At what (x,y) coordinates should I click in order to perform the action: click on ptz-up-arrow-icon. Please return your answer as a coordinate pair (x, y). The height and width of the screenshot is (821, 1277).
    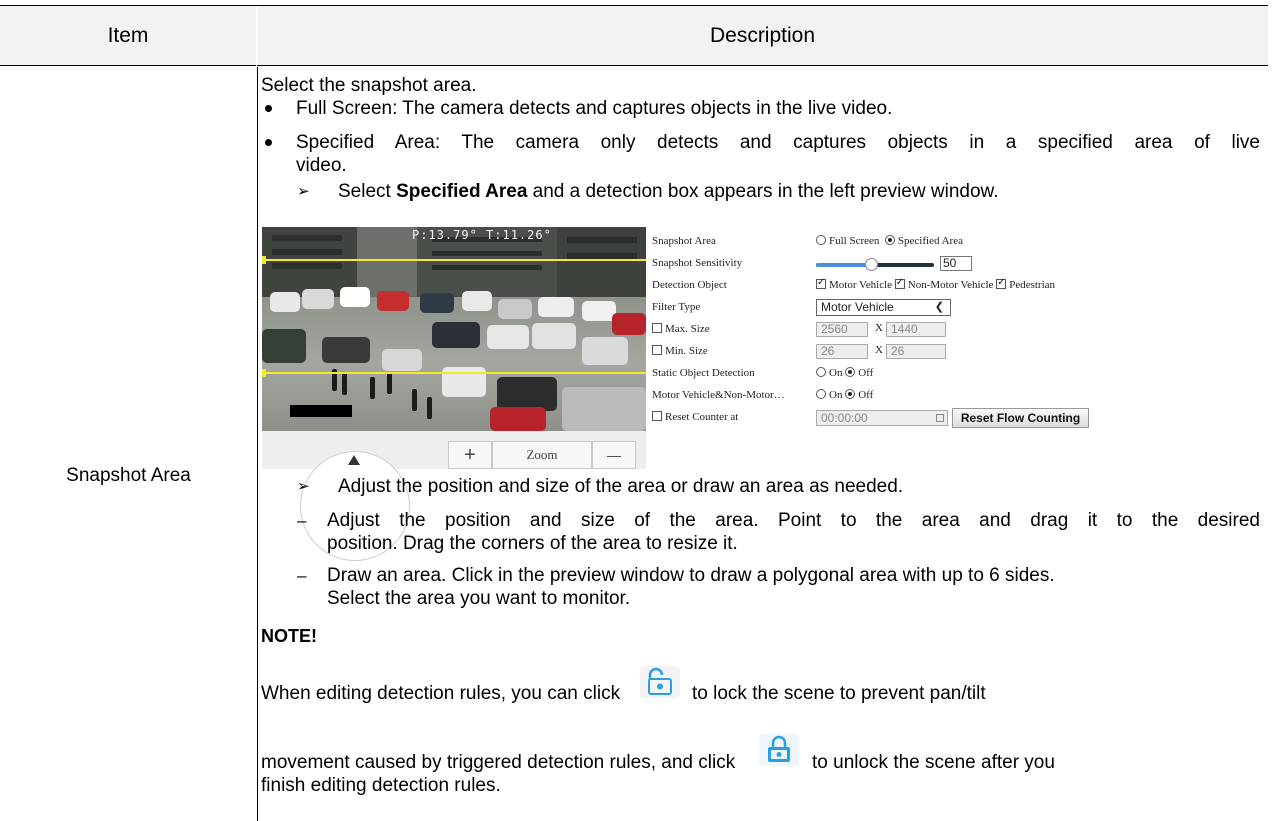
    Looking at the image, I should click on (354, 460).